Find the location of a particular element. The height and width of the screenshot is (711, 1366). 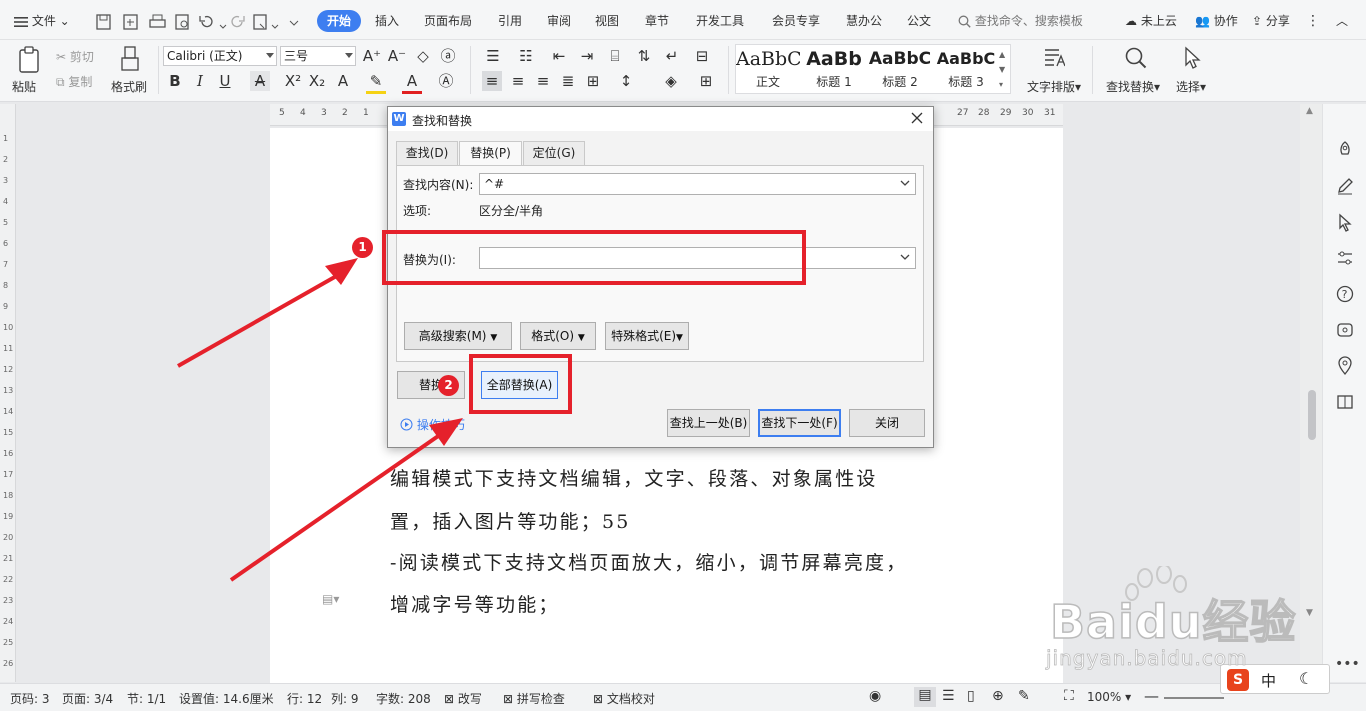

vertical-scrollbar: ▲ ▼ is located at coordinates (1311, 393).